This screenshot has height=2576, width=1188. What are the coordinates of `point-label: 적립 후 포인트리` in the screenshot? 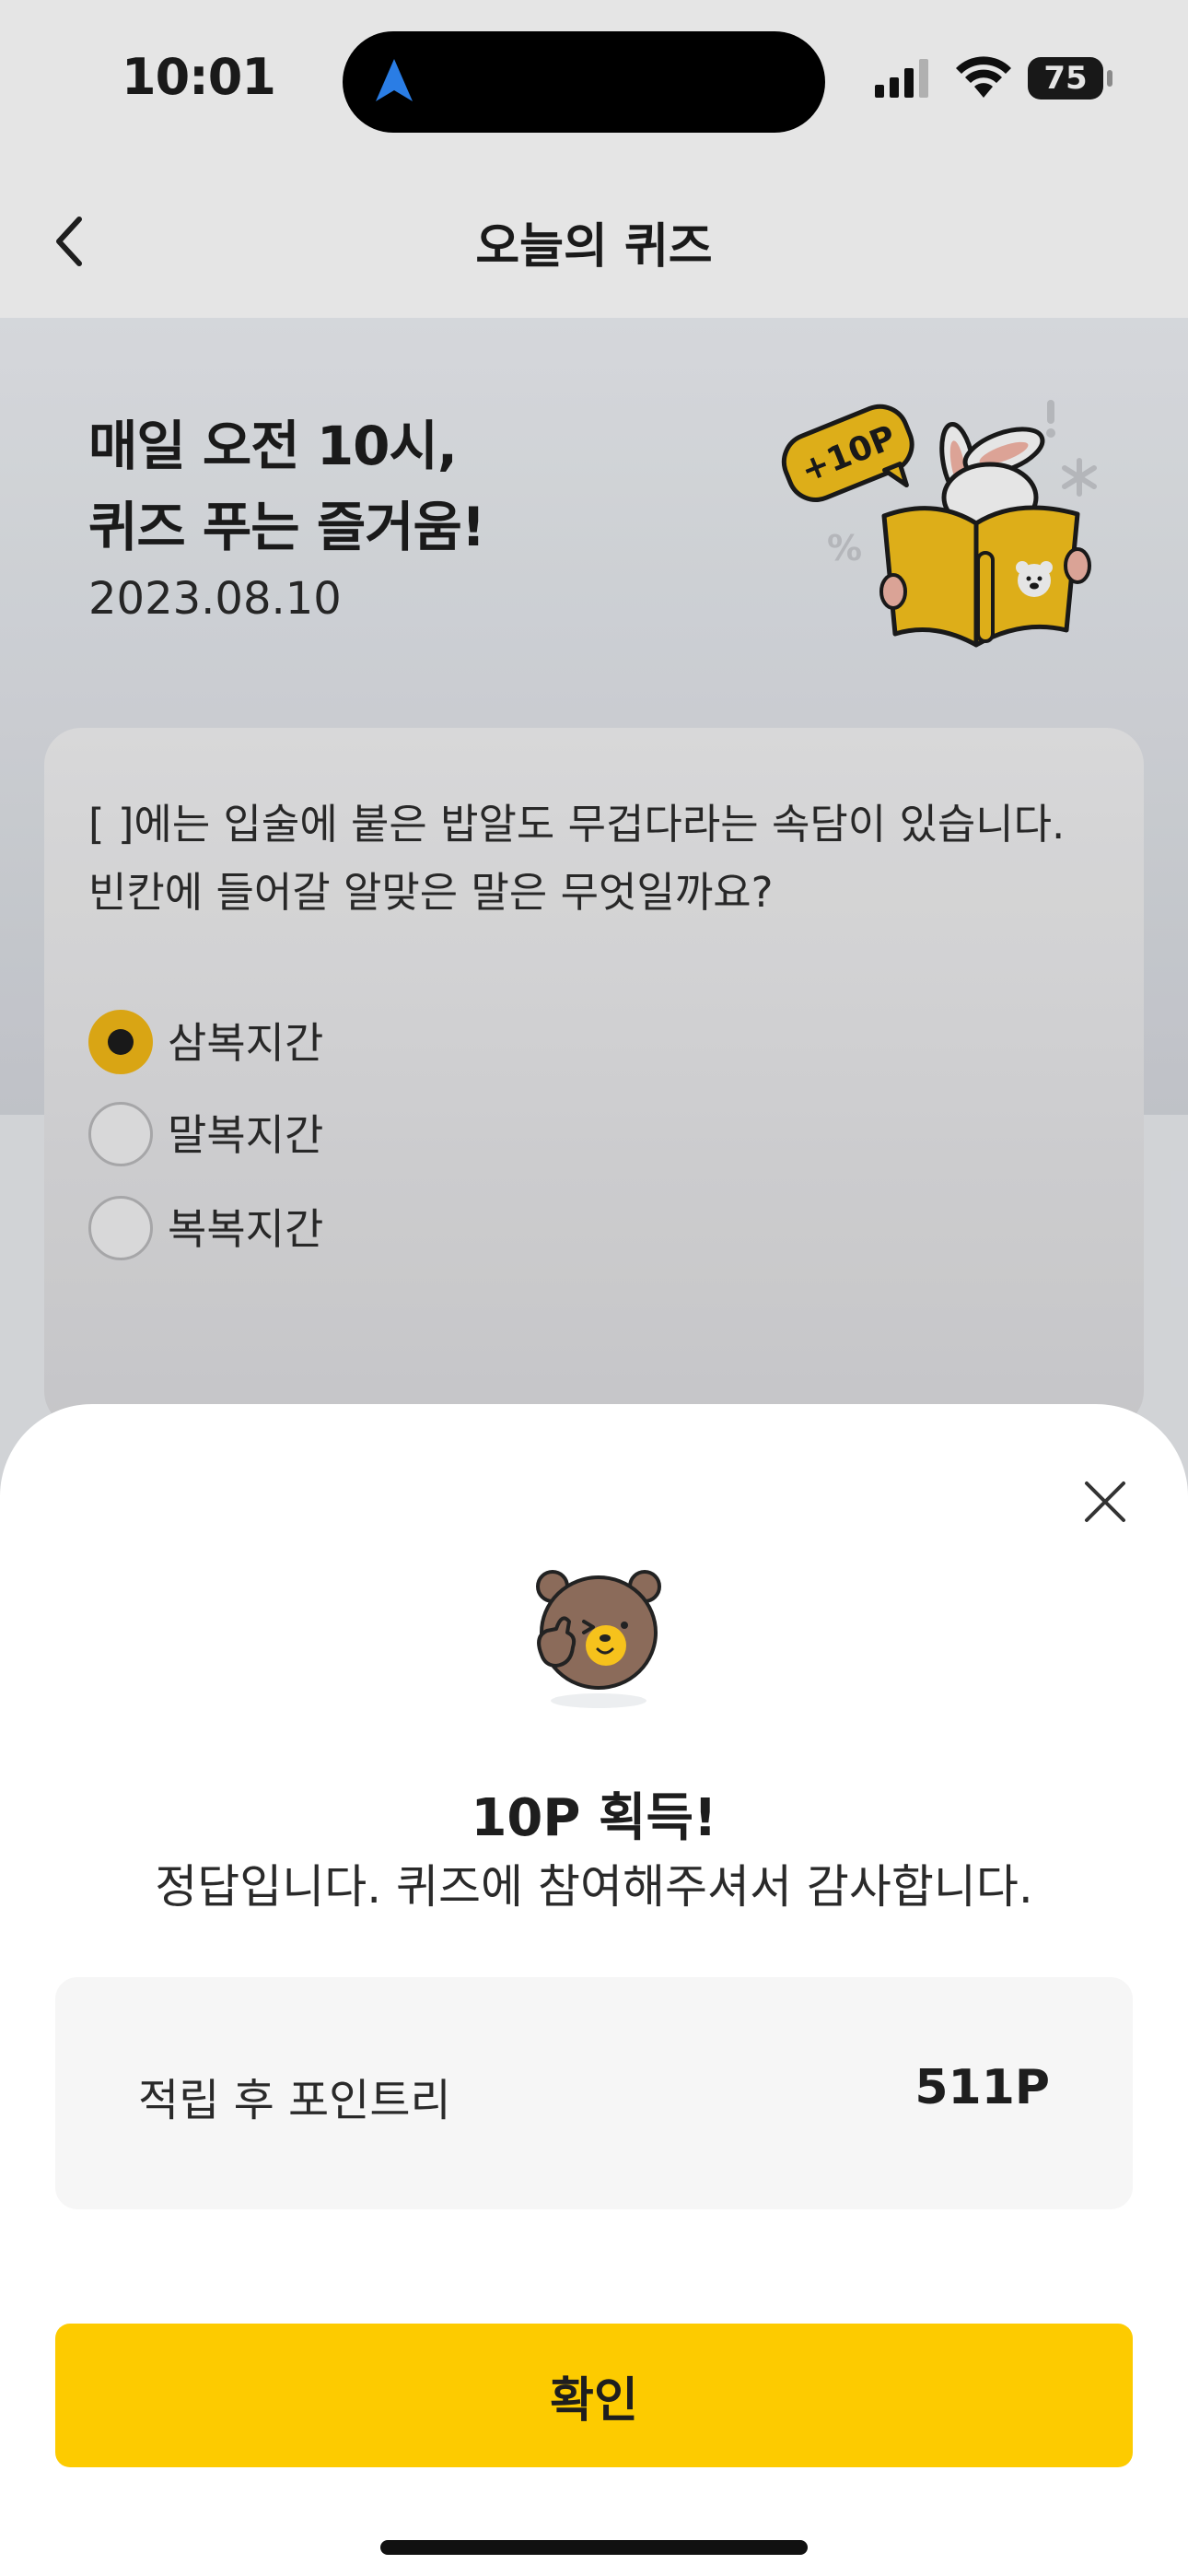 It's located at (294, 2100).